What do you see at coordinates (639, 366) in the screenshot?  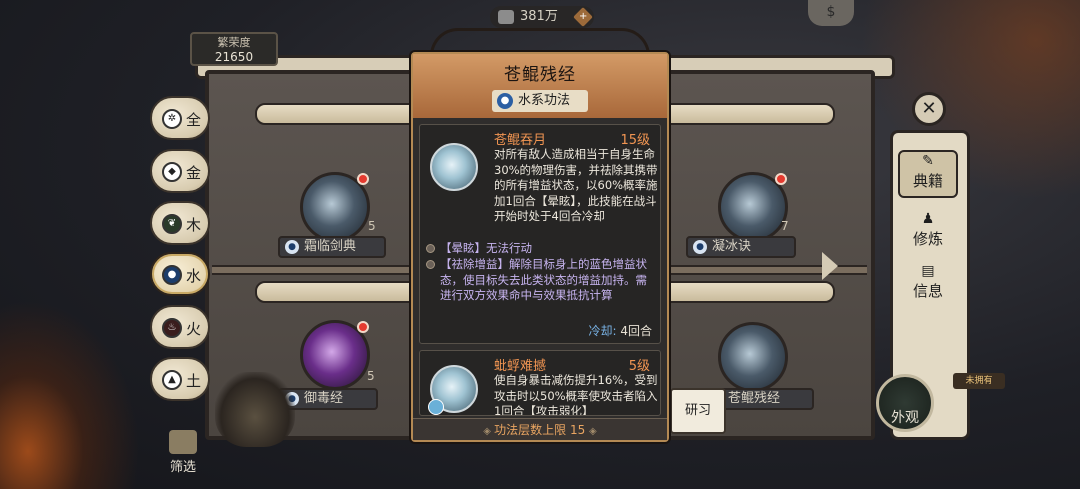 I see `skill-level: 5级` at bounding box center [639, 366].